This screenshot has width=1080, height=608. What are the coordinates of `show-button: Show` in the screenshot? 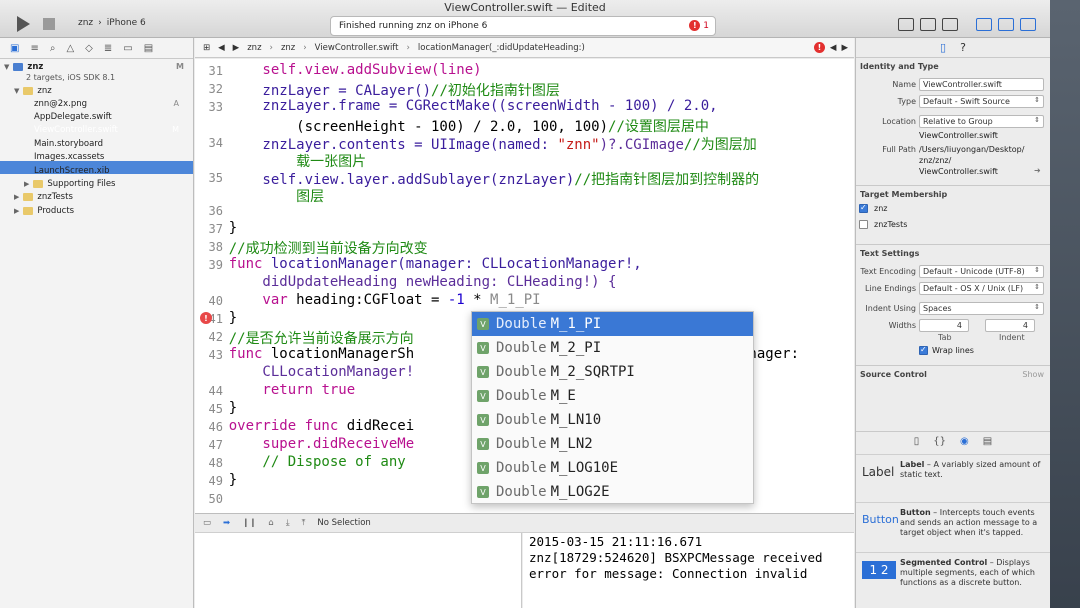 It's located at (1033, 374).